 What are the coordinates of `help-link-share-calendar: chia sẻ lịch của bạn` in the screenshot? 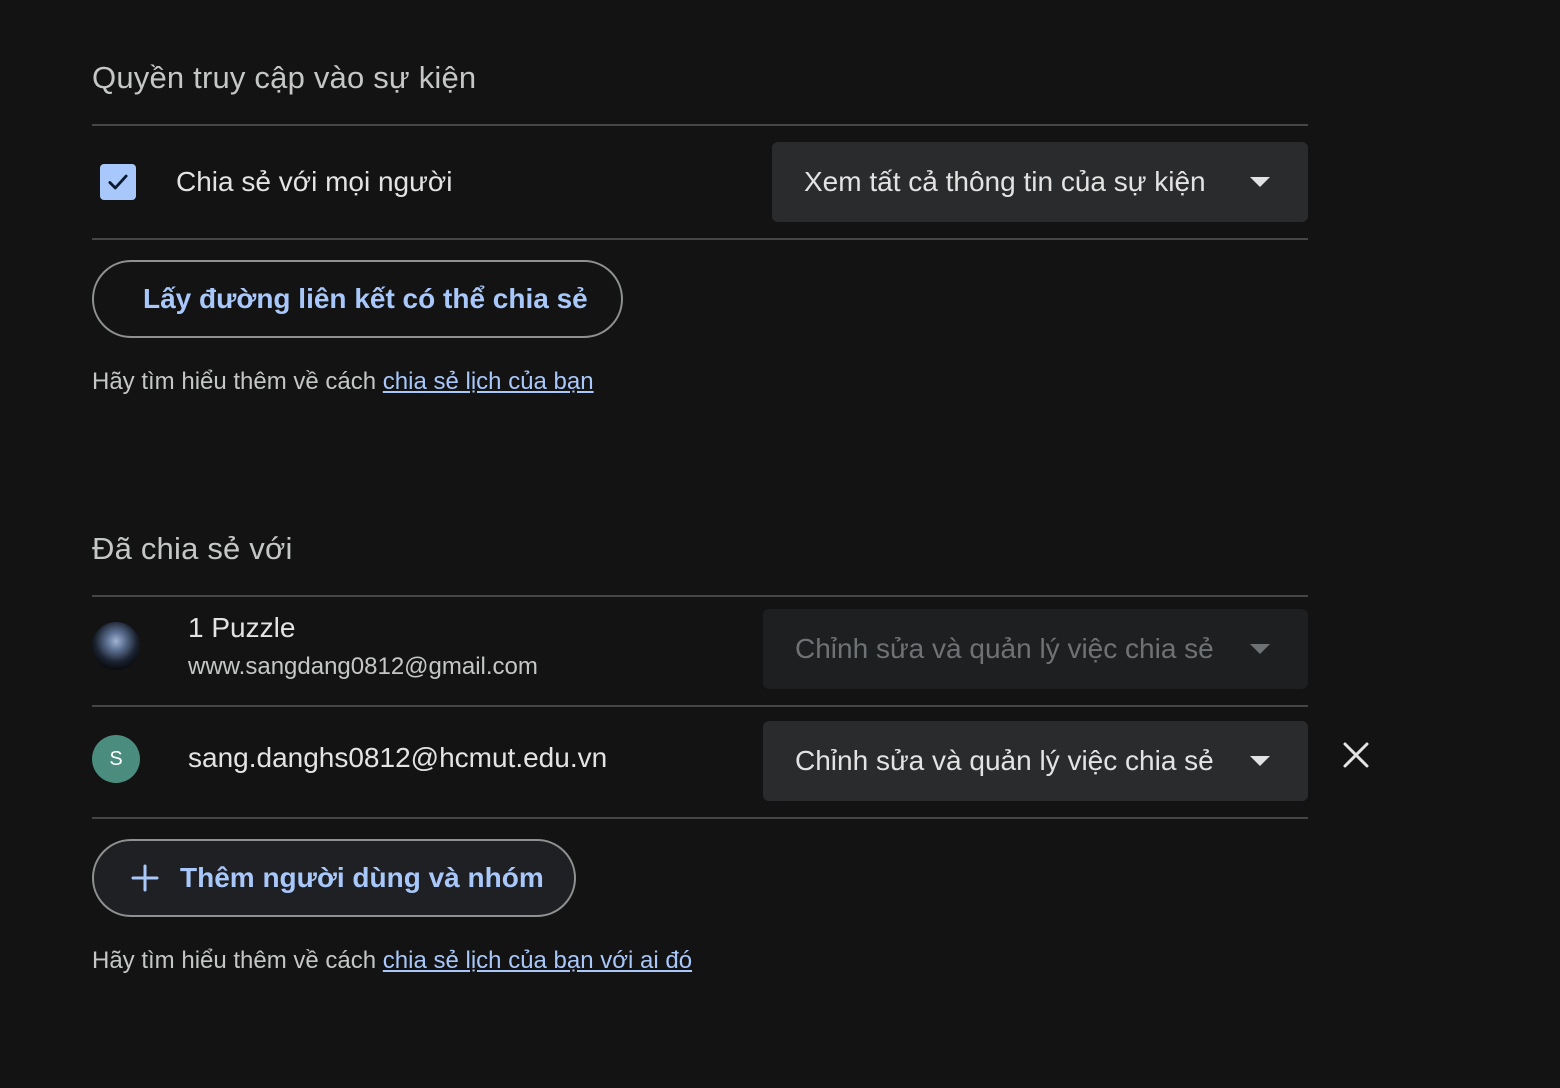 It's located at (488, 381).